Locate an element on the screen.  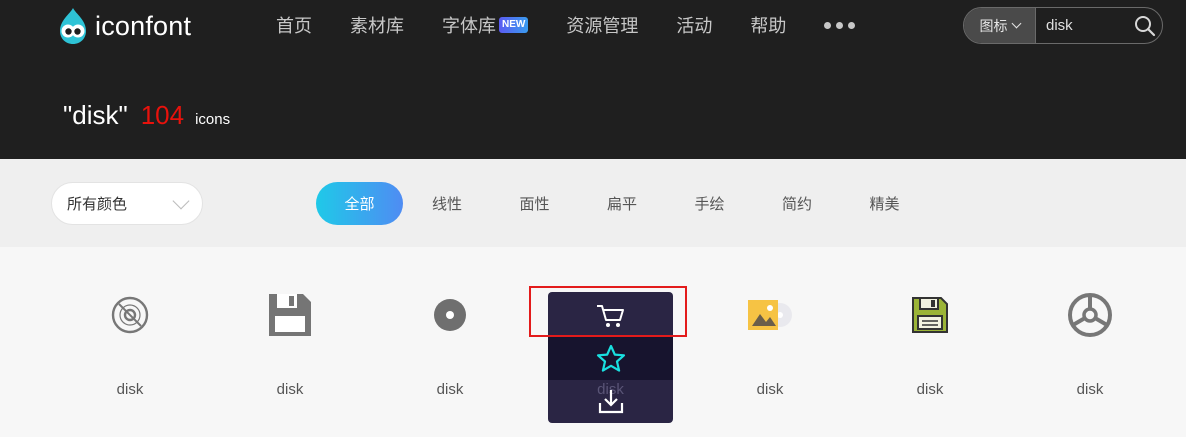
color-filter-select: 所有颜色 is located at coordinates (127, 203).